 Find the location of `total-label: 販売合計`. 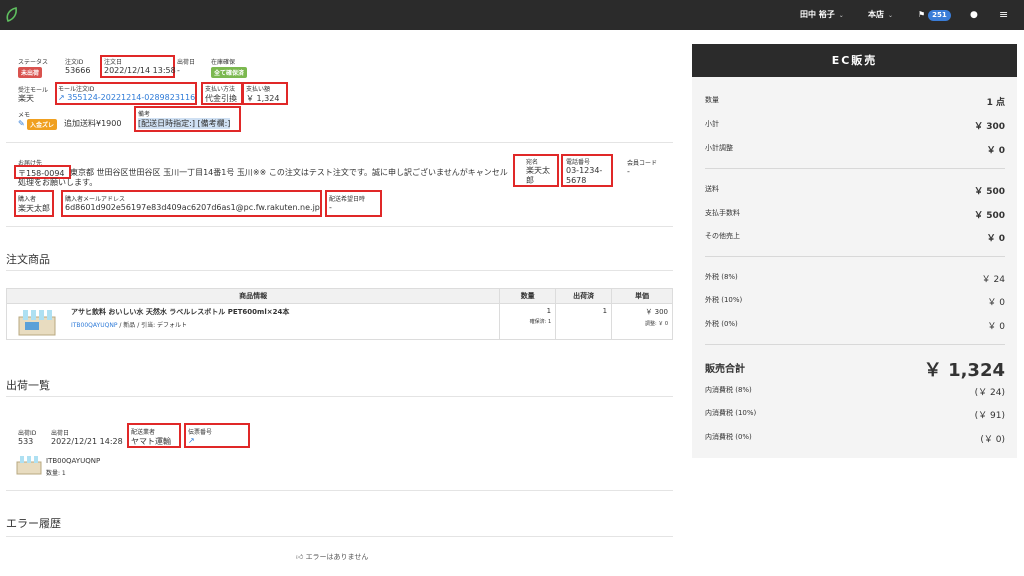

total-label: 販売合計 is located at coordinates (725, 369).